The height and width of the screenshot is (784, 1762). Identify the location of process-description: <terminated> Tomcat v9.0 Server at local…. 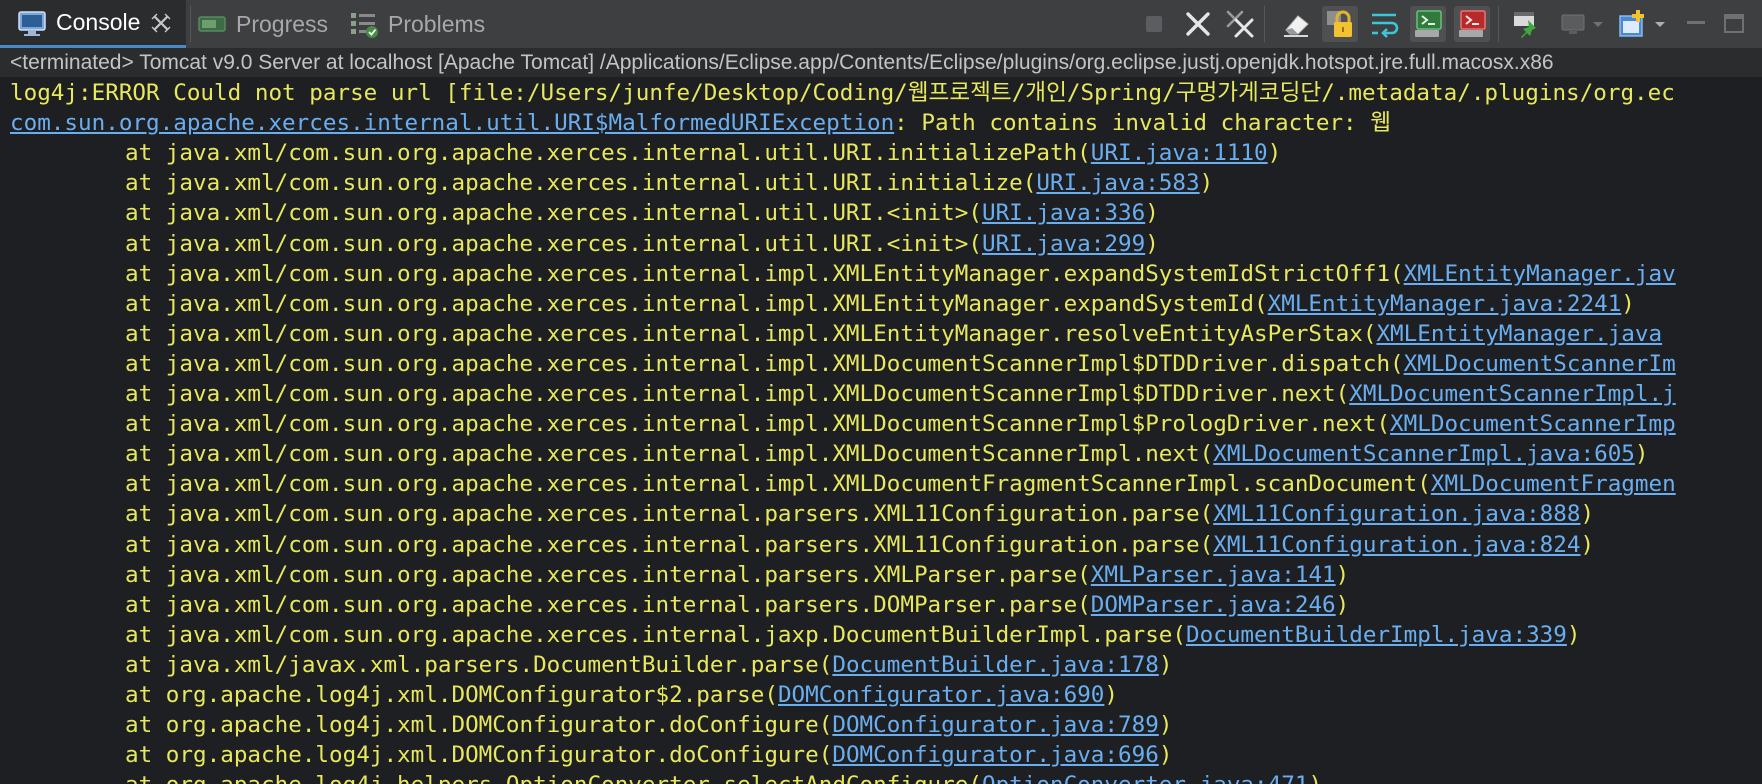
(881, 63).